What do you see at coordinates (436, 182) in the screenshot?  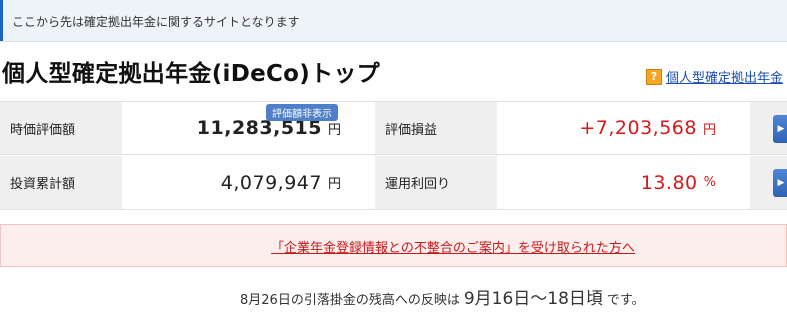 I see `return-rate-label: 運用利回り` at bounding box center [436, 182].